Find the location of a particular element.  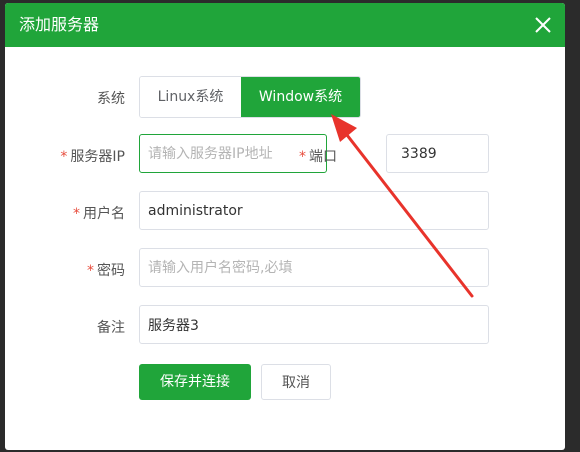

system-selector: Linux系统 Window系统 is located at coordinates (250, 97).